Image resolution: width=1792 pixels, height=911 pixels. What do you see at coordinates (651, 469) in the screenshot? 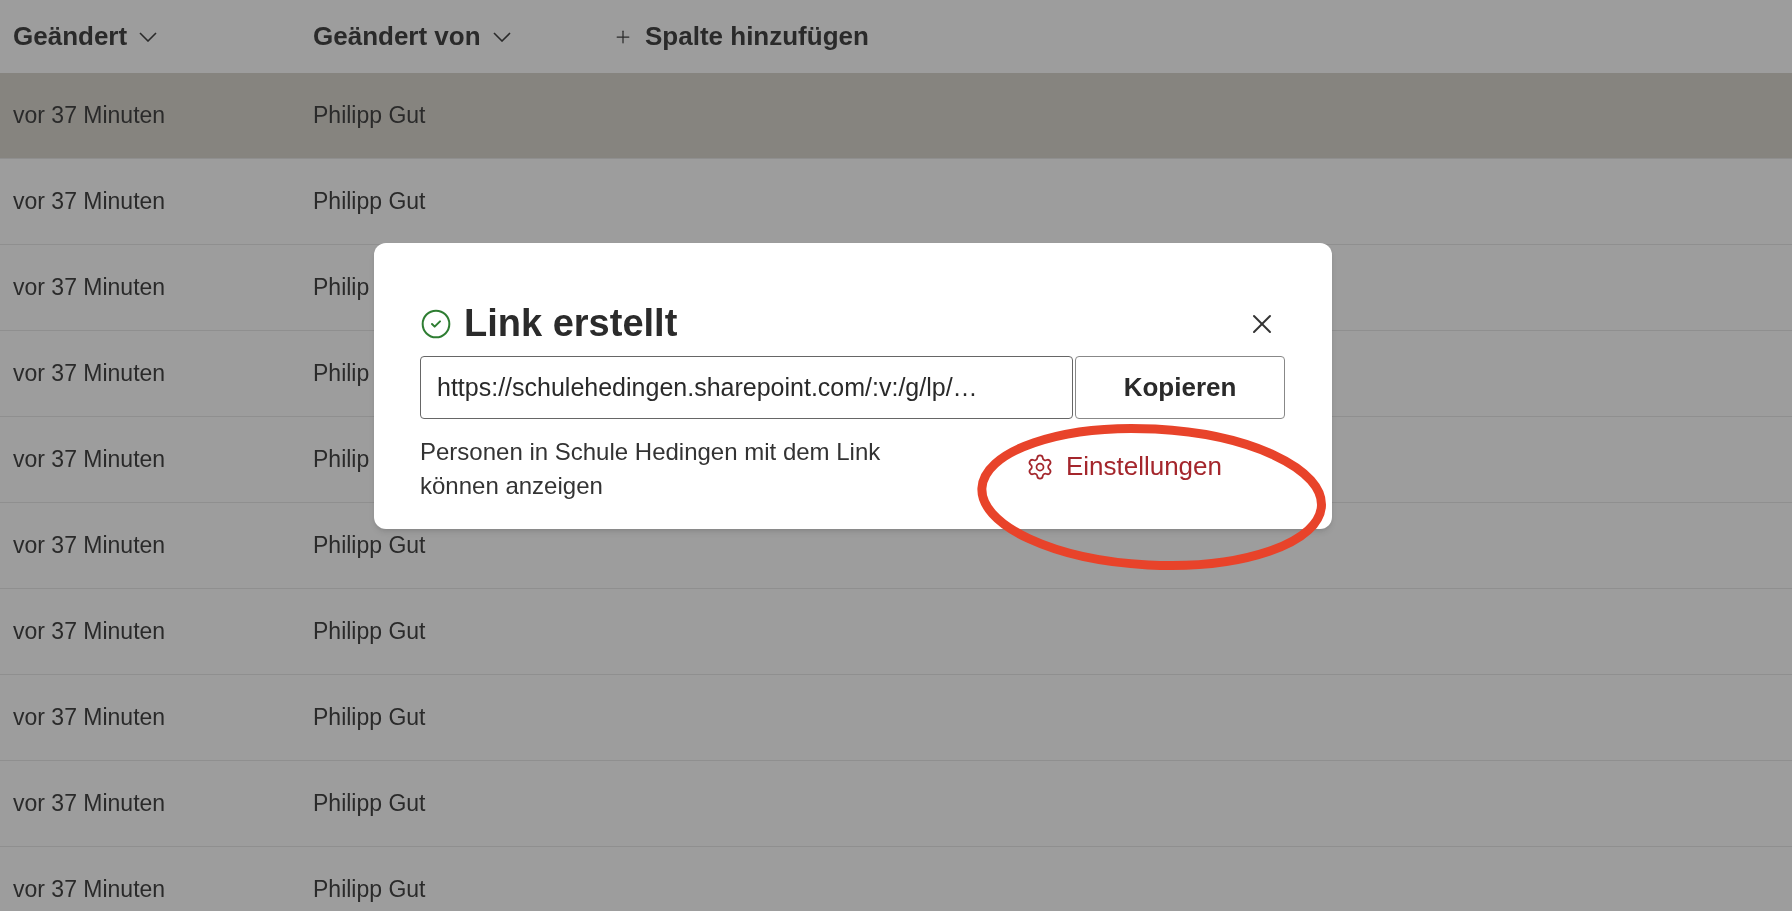
I see `permission-description: Personen in Schule Hedingen mit dem Link können anzeigen` at bounding box center [651, 469].